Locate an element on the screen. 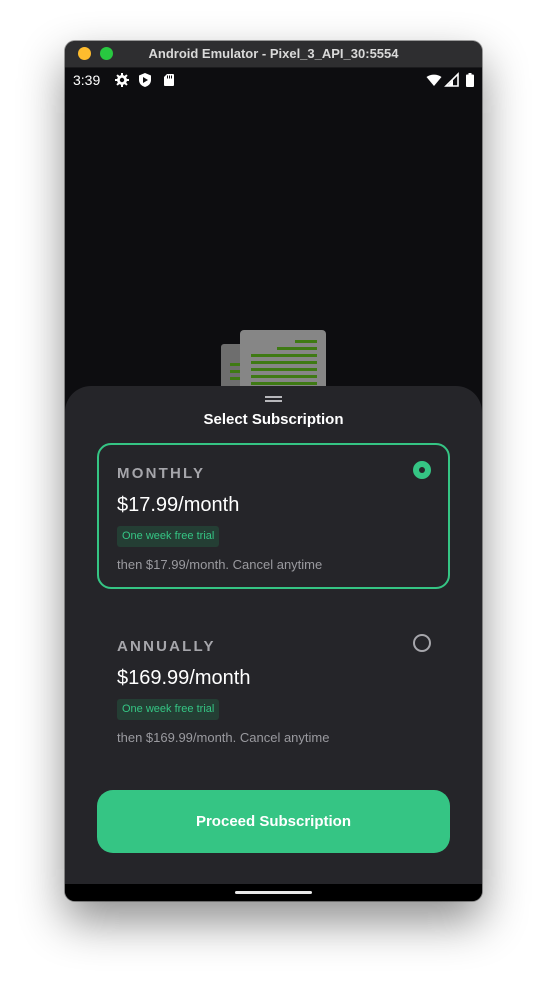 The height and width of the screenshot is (990, 547). battery-icon is located at coordinates (470, 80).